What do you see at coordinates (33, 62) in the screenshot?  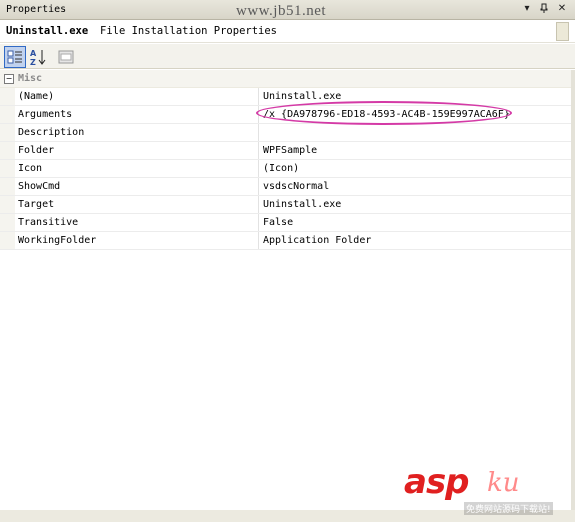 I see `svg-text: Z` at bounding box center [33, 62].